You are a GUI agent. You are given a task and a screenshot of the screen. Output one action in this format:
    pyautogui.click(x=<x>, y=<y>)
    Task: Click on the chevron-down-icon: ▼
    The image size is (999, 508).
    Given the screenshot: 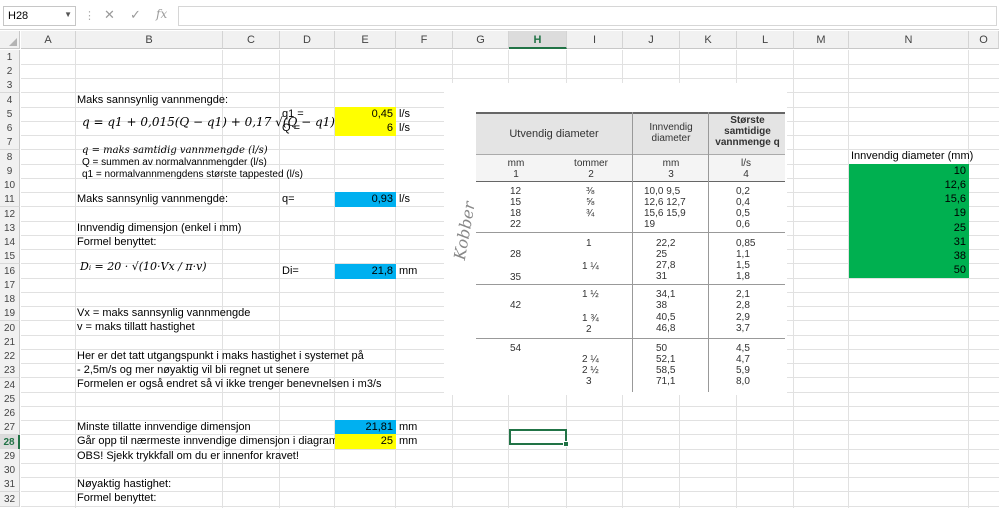 What is the action you would take?
    pyautogui.click(x=68, y=14)
    